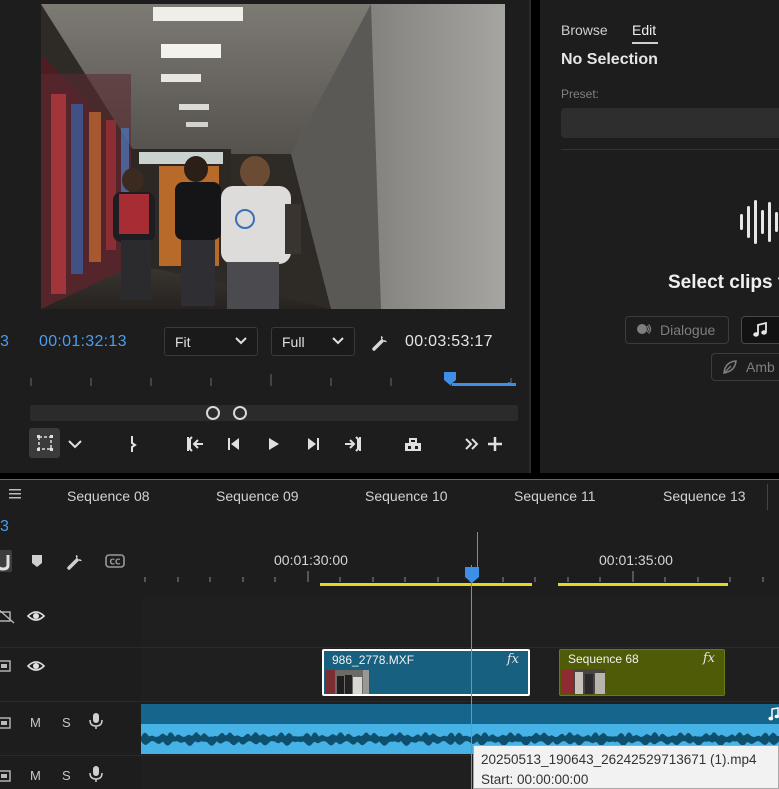 The height and width of the screenshot is (789, 779). Describe the element at coordinates (6, 561) in the screenshot. I see `snap-icon` at that location.